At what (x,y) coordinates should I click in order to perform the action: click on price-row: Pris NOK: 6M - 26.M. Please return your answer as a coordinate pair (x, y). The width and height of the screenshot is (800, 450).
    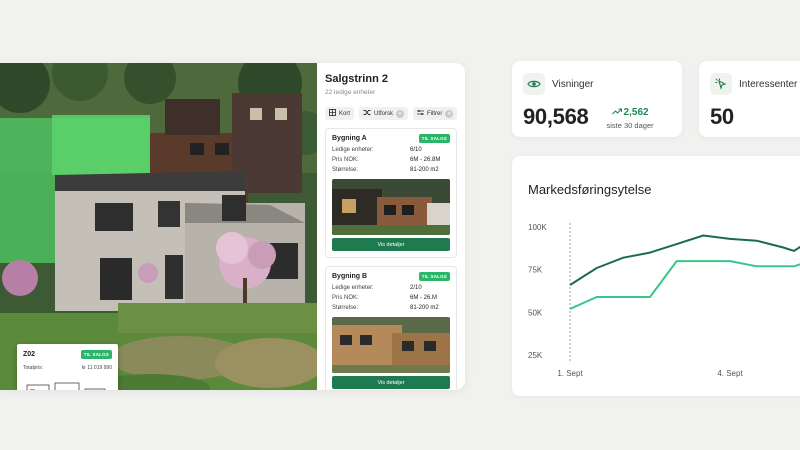
    Looking at the image, I should click on (391, 298).